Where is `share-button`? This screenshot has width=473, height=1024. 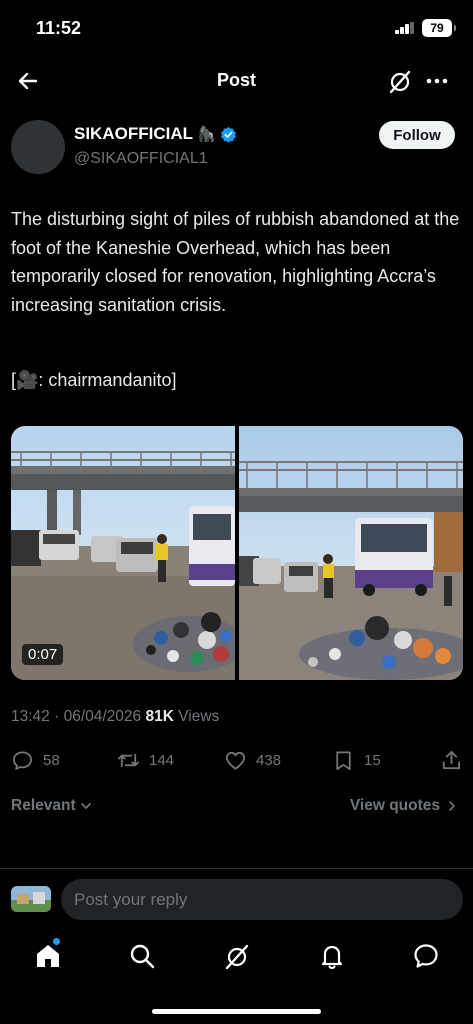 share-button is located at coordinates (451, 760).